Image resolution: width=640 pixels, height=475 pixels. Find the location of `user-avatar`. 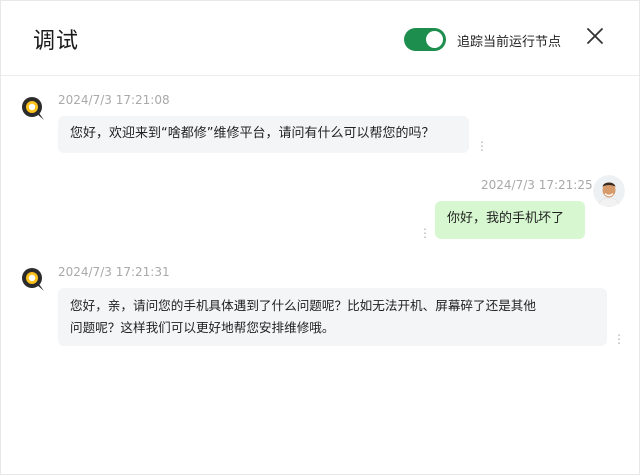

user-avatar is located at coordinates (609, 191).